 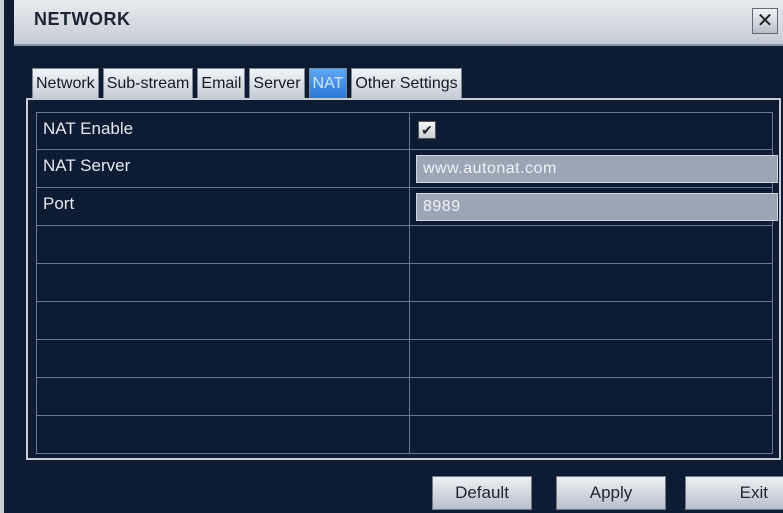 I want to click on nat-server-cell: www.autonat.com, so click(x=594, y=168).